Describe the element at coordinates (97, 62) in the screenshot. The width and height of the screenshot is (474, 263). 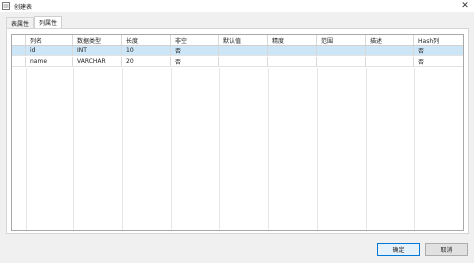
I see `cell-datatype: VARCHAR` at that location.